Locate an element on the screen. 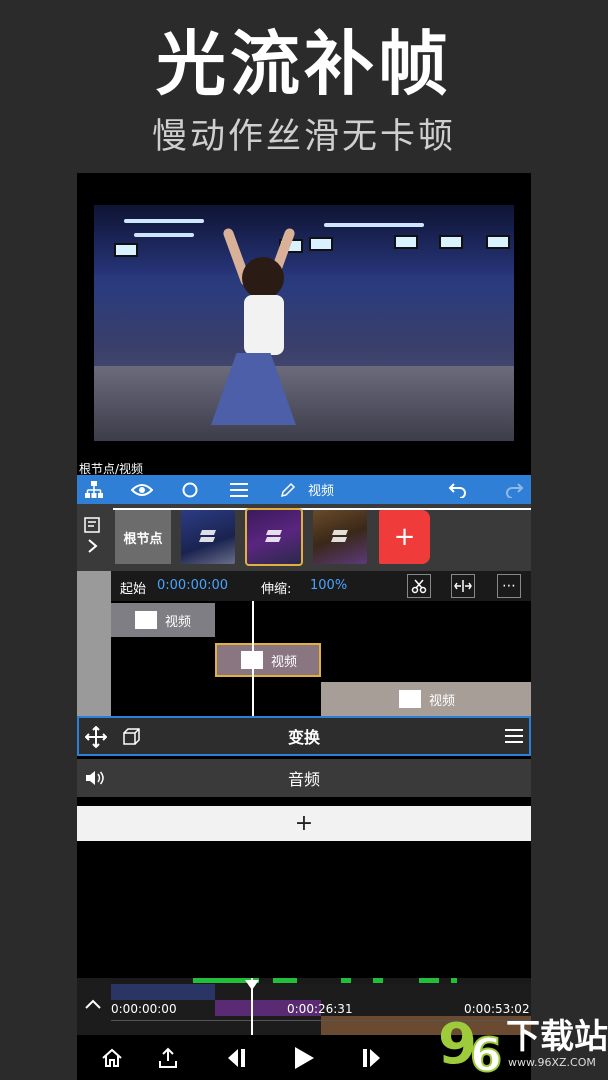 The width and height of the screenshot is (608, 1080). watermark-logo: 9 6 下载站 www.96XZ.COM is located at coordinates (522, 1041).